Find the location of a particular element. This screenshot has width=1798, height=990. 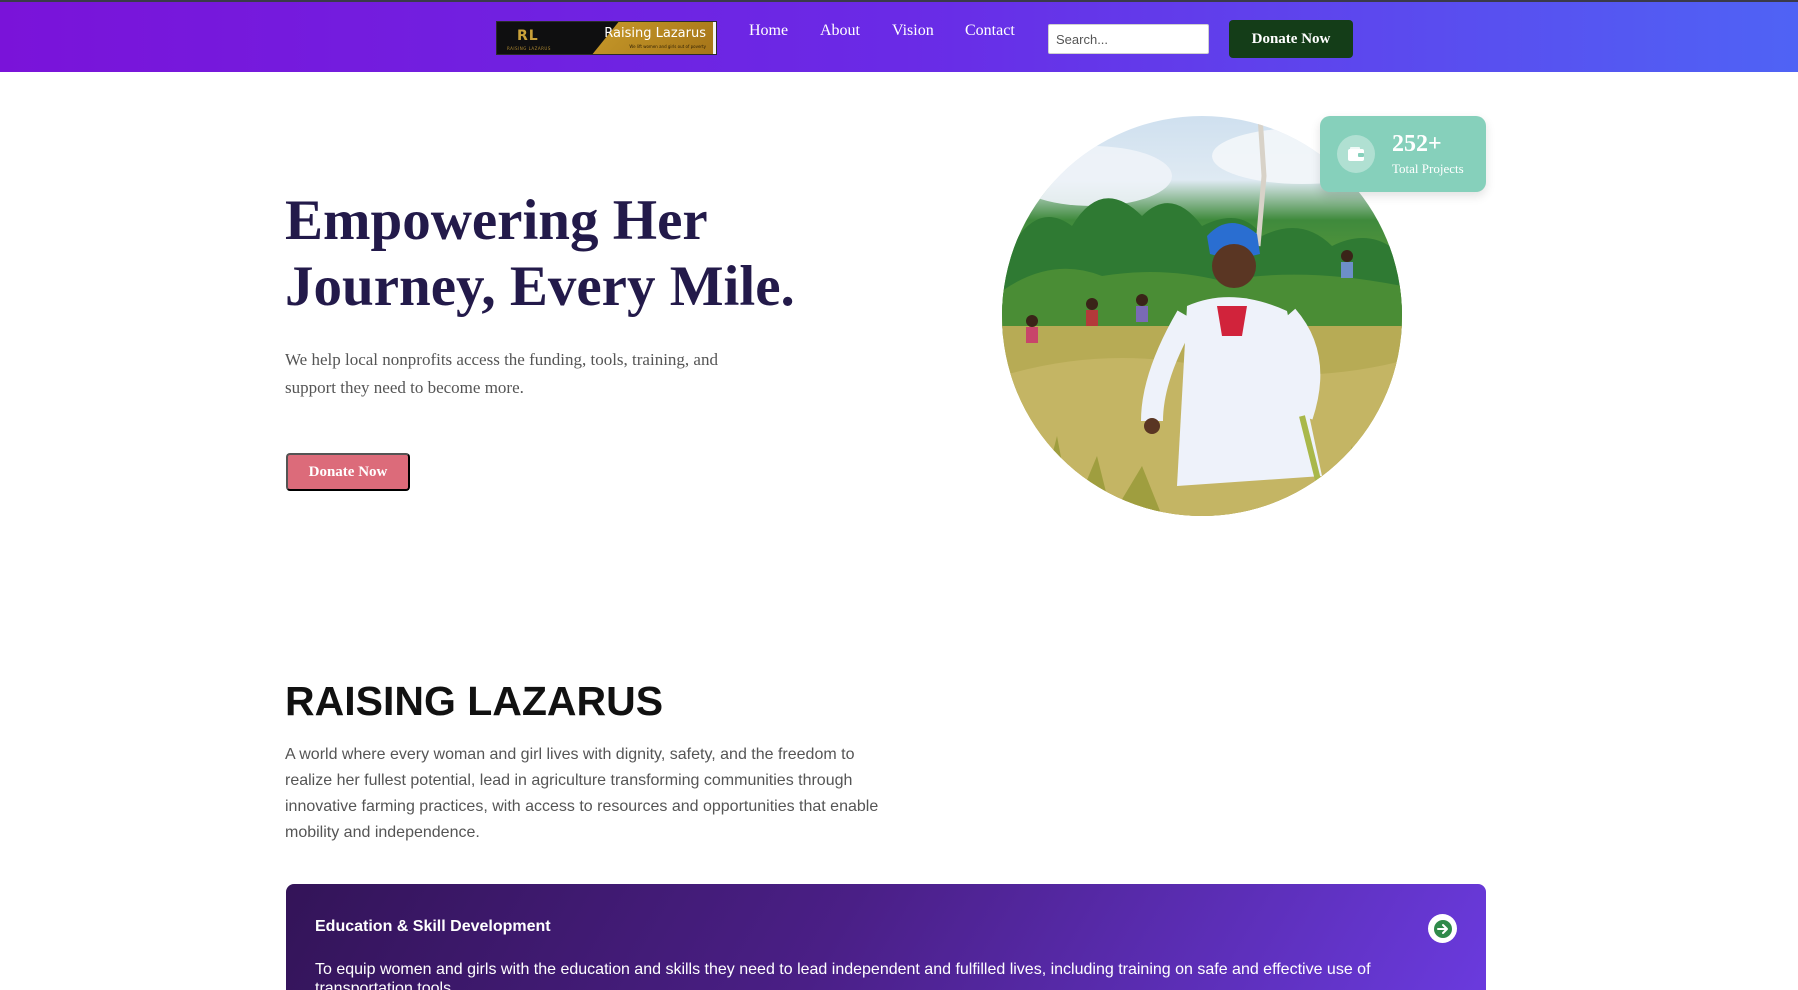

donate-now-button-hero: Donate Now is located at coordinates (348, 472).